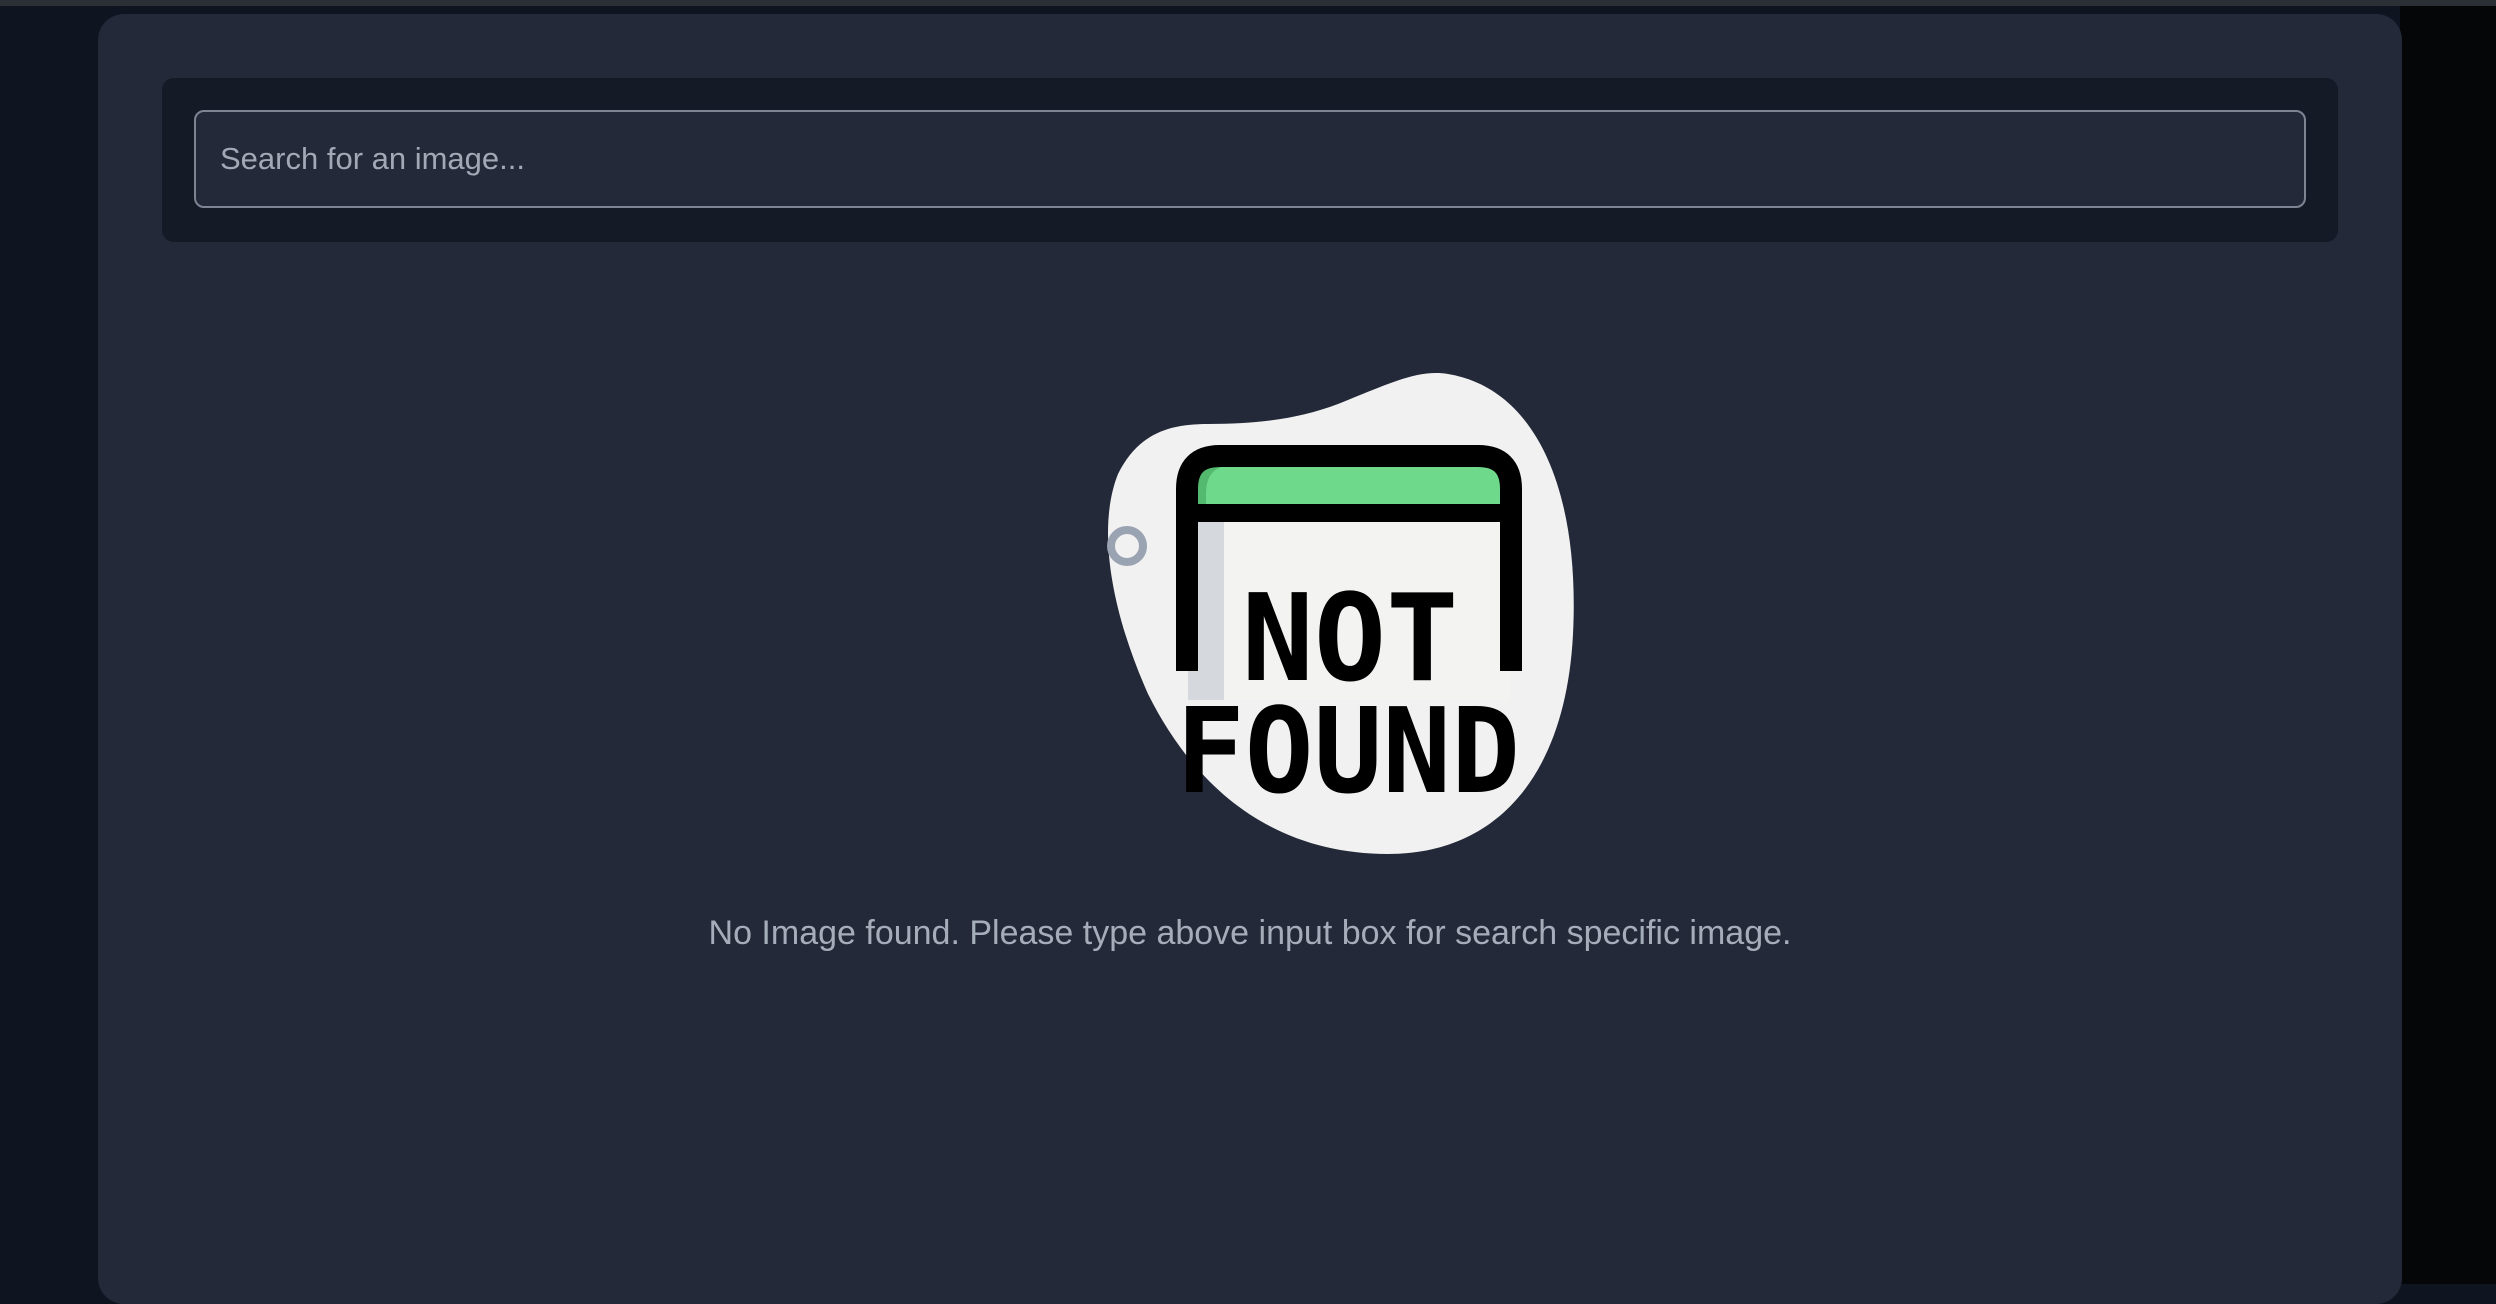 The height and width of the screenshot is (1304, 2496). Describe the element at coordinates (1348, 751) in the screenshot. I see `illustration-word-found: FOUND` at that location.